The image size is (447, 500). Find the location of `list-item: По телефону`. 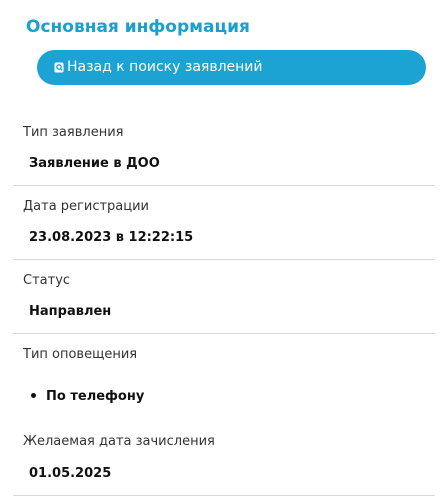

list-item: По телефону is located at coordinates (87, 397).